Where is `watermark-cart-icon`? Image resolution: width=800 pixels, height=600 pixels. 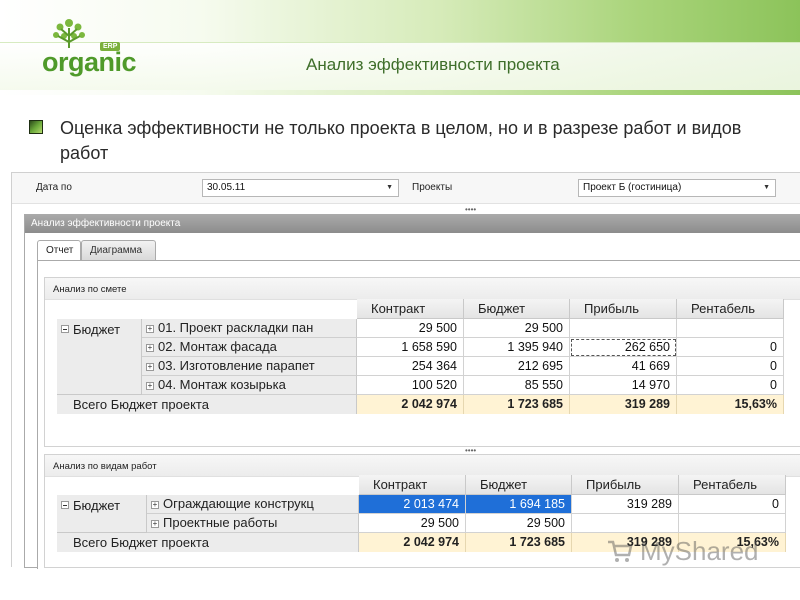 watermark-cart-icon is located at coordinates (620, 551).